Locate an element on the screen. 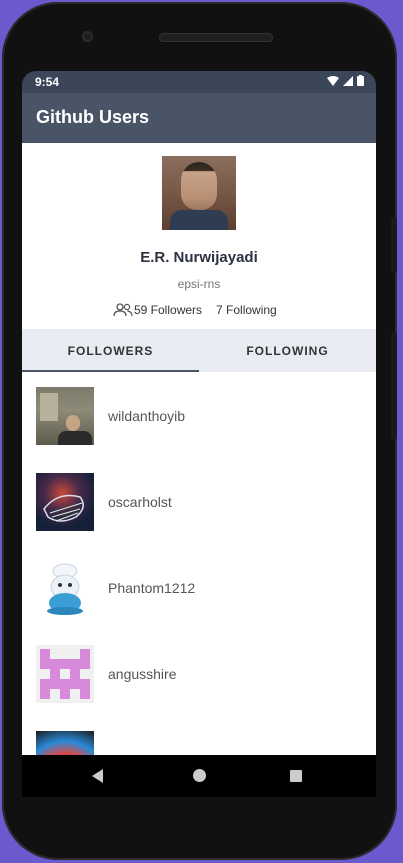 This screenshot has height=863, width=403. recents-icon is located at coordinates (296, 776).